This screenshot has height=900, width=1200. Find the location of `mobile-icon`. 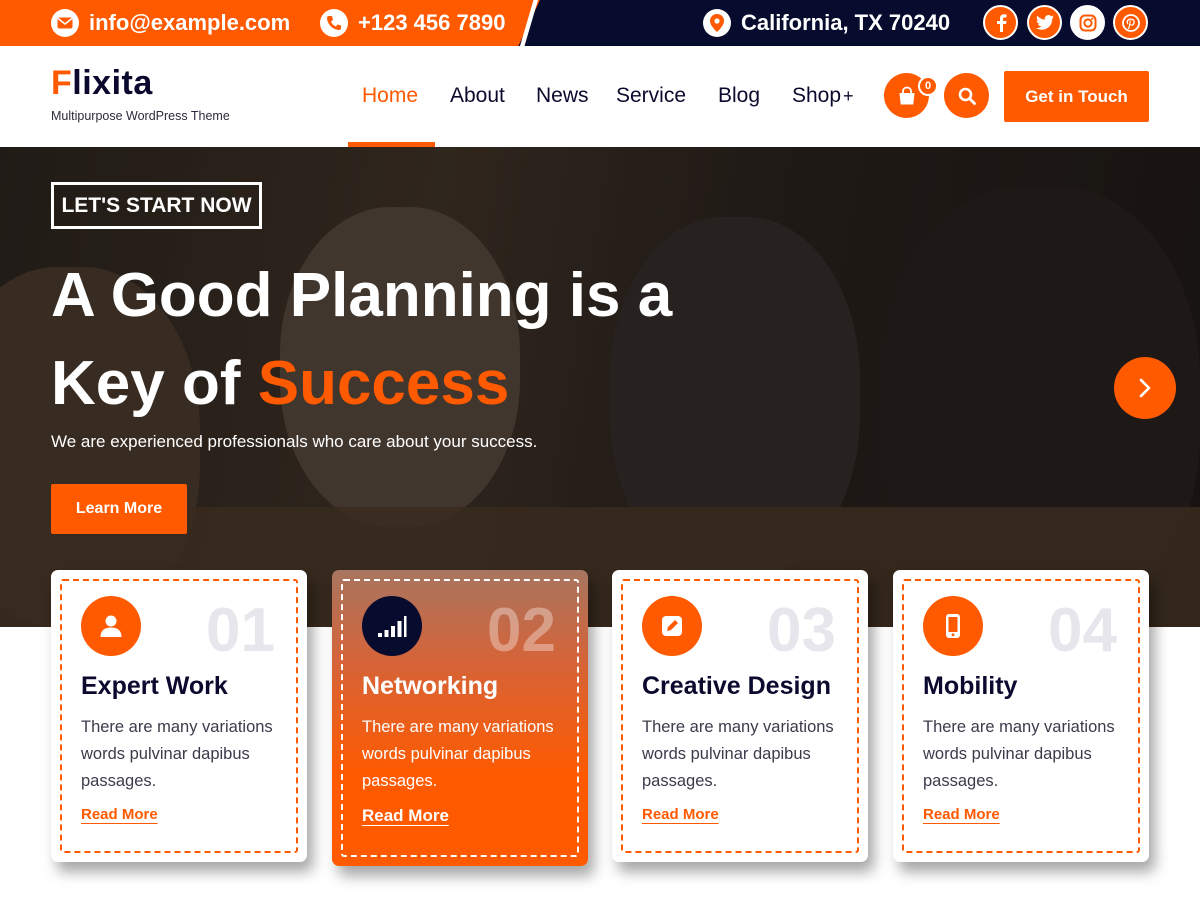

mobile-icon is located at coordinates (953, 626).